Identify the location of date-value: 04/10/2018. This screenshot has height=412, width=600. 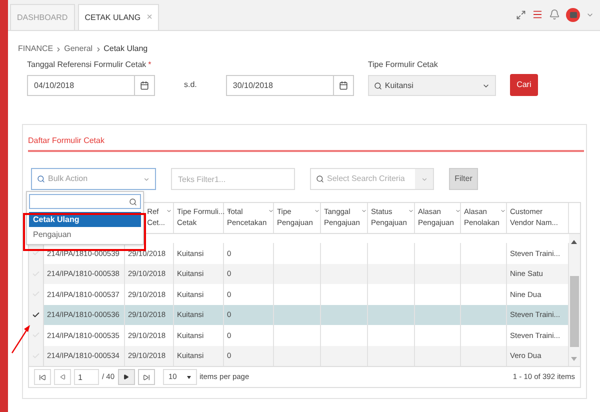
(54, 86).